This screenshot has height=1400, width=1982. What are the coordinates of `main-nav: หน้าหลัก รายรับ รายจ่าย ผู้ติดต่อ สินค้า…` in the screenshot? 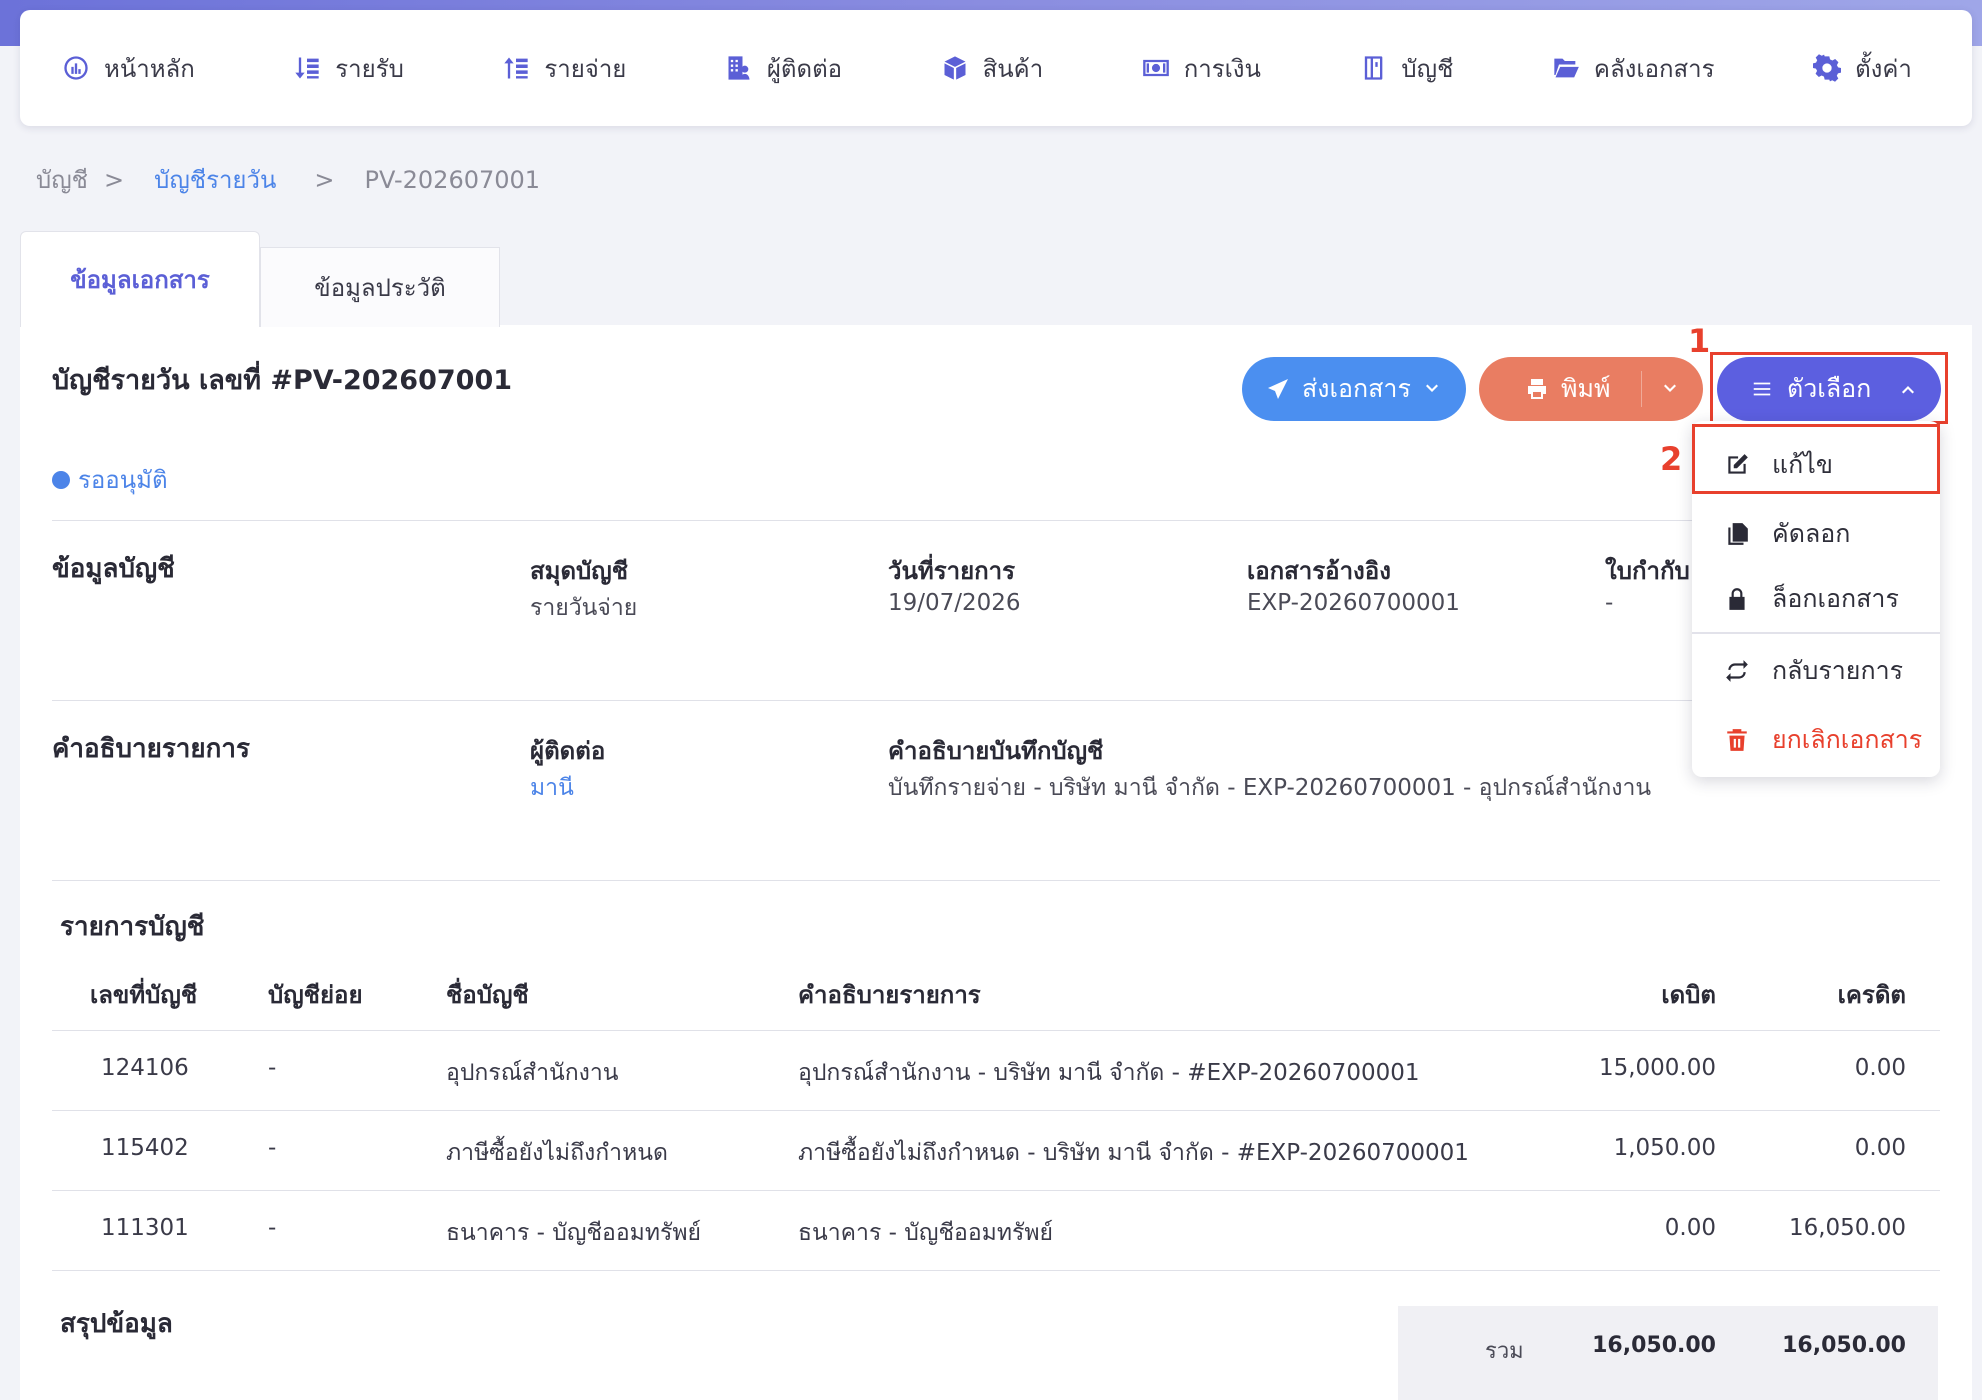 It's located at (996, 68).